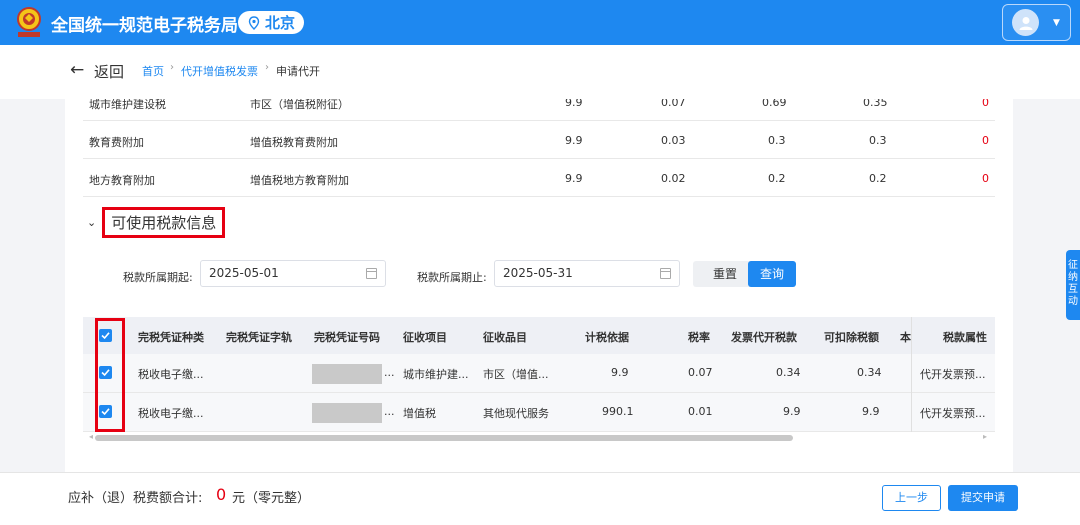 The image size is (1080, 525). Describe the element at coordinates (700, 372) in the screenshot. I see `tax-rate: 0.07` at that location.